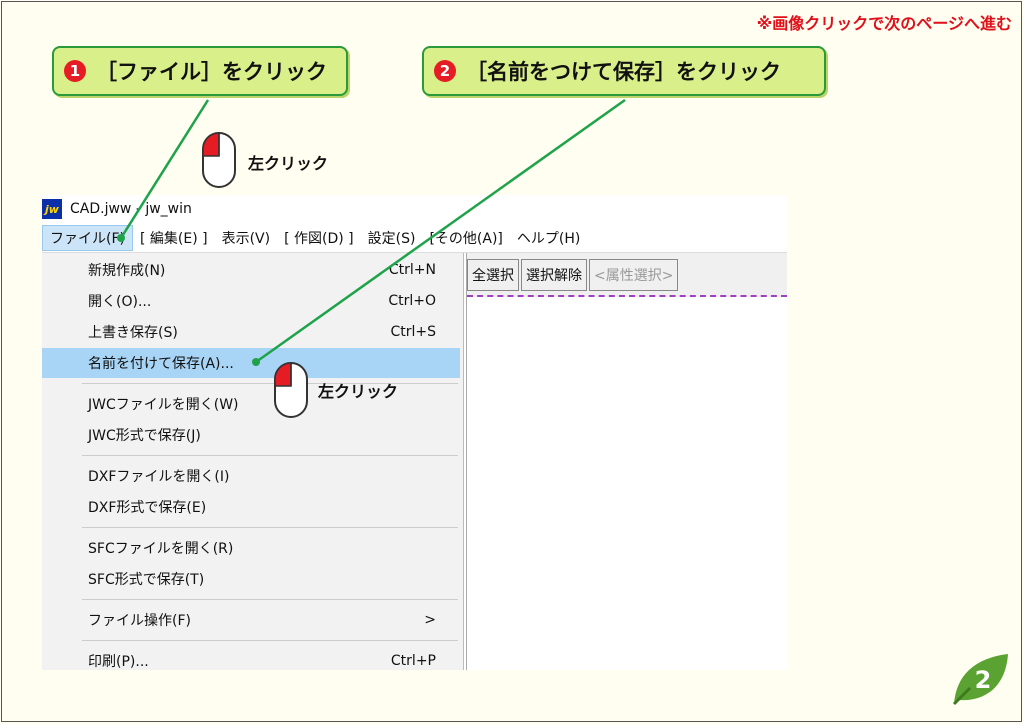 Image resolution: width=1024 pixels, height=724 pixels. What do you see at coordinates (251, 435) in the screenshot?
I see `menu-item-save-jwc: JWC形式で保存(J)` at bounding box center [251, 435].